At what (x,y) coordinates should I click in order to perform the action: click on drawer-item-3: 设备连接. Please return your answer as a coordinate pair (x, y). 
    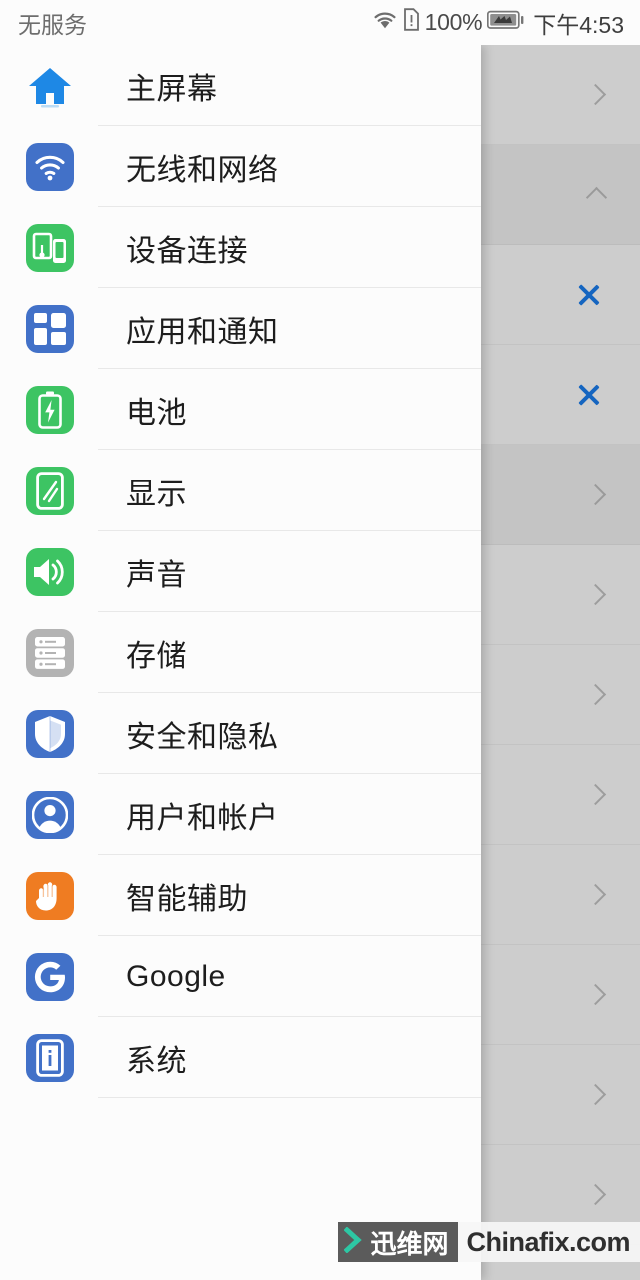
    Looking at the image, I should click on (240, 247).